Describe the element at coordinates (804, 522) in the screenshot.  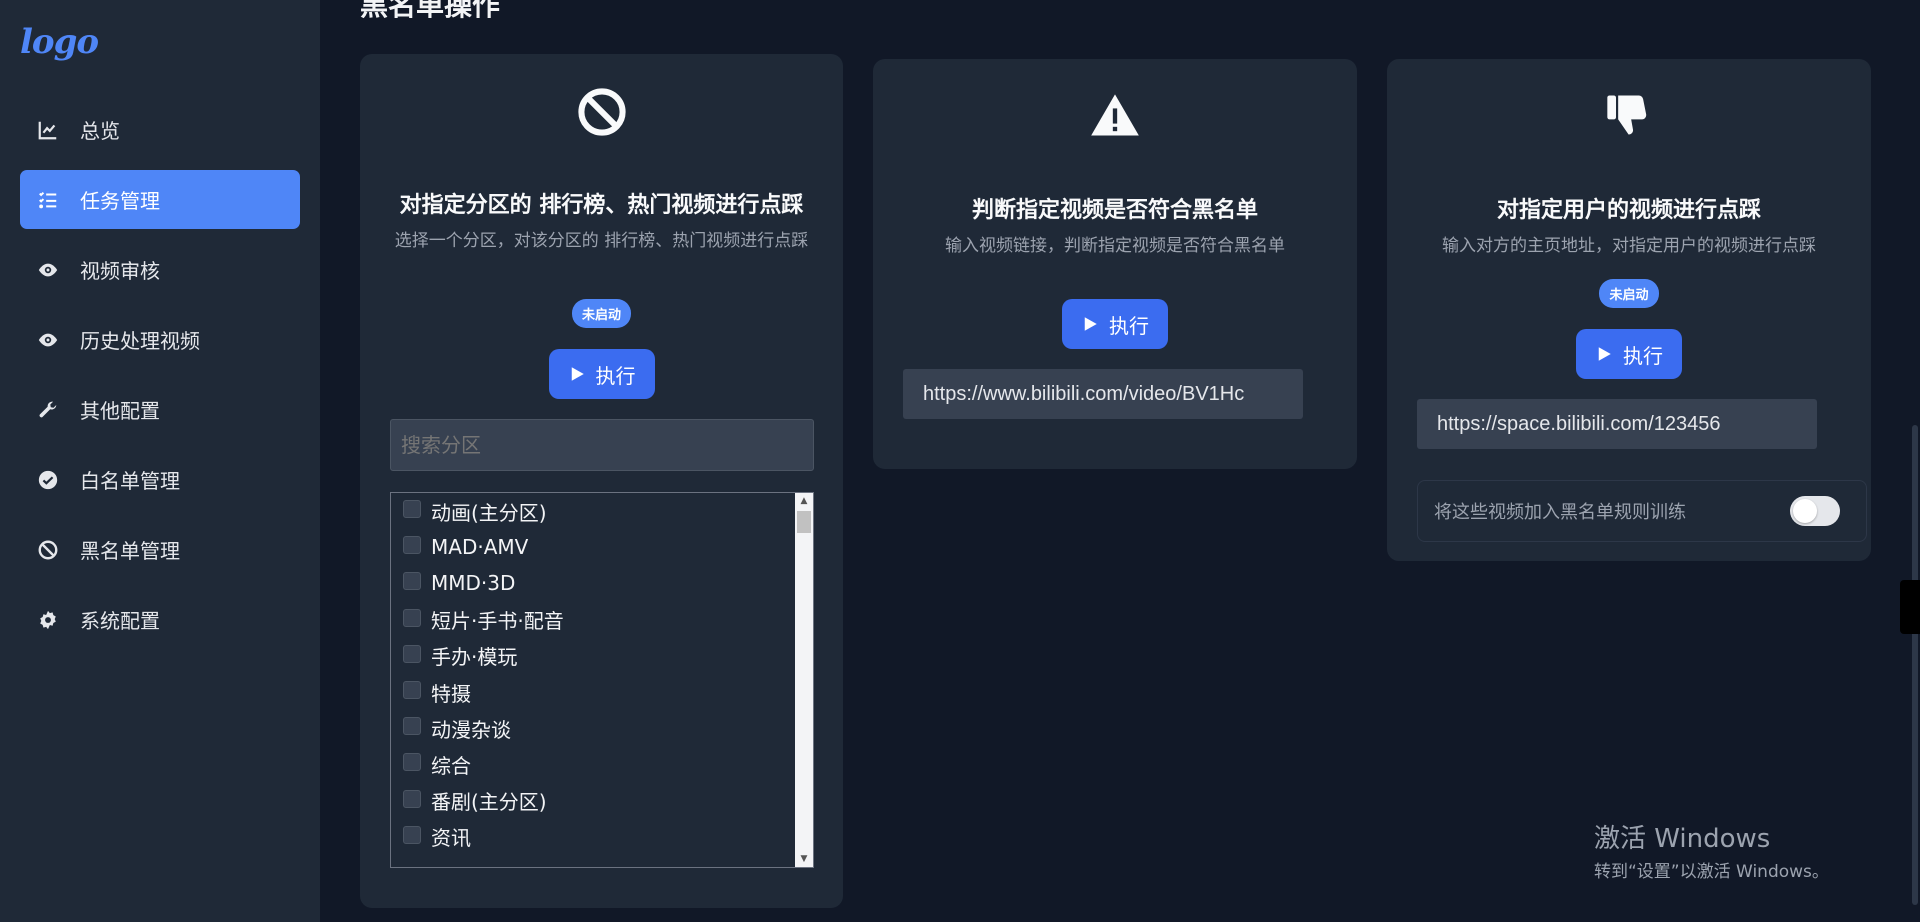
I see `scroll-thumb` at that location.